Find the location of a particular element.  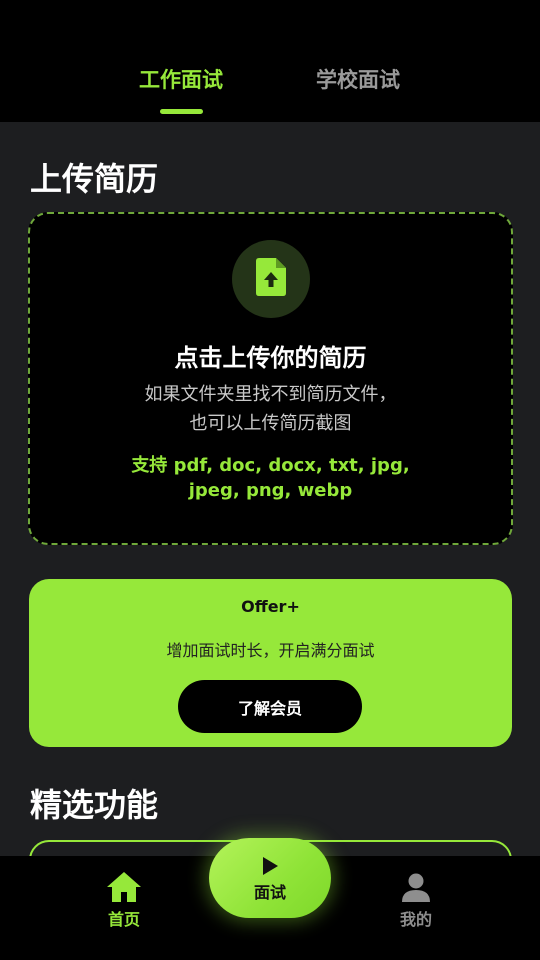

home-icon is located at coordinates (124, 887).